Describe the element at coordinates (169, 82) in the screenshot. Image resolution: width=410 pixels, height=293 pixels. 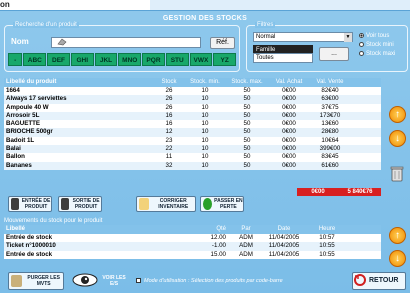
I see `col-header-stock: Stock` at that location.